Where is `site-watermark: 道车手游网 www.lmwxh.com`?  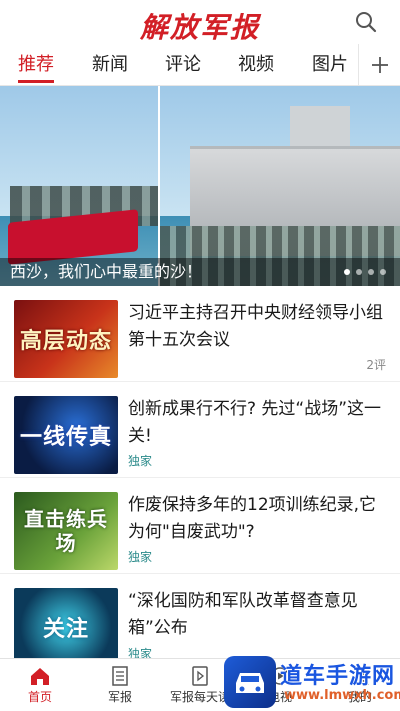 site-watermark: 道车手游网 www.lmwxh.com is located at coordinates (312, 683).